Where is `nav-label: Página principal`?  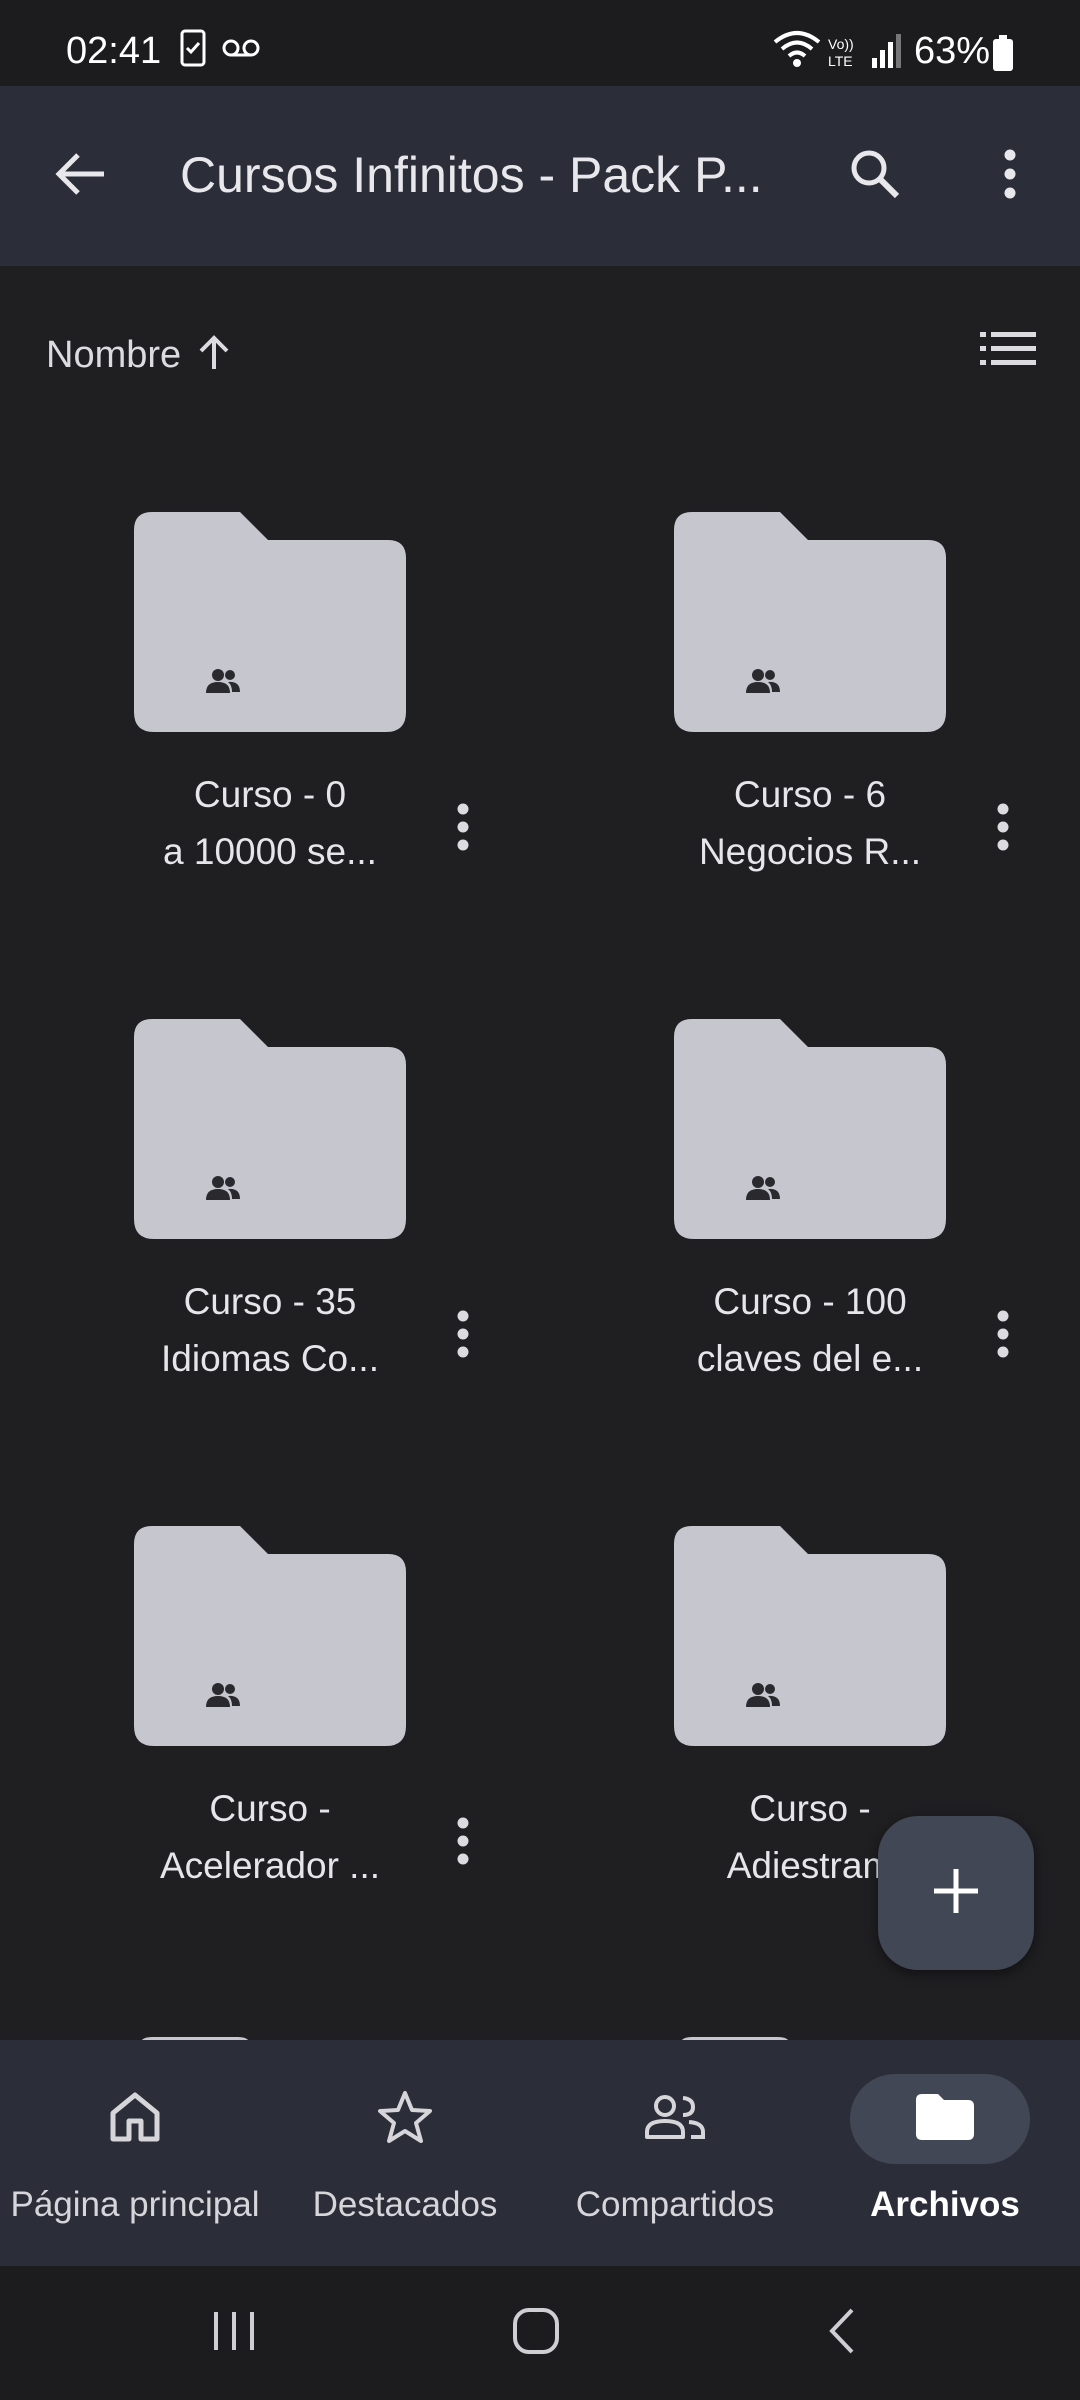
nav-label: Página principal is located at coordinates (135, 2204).